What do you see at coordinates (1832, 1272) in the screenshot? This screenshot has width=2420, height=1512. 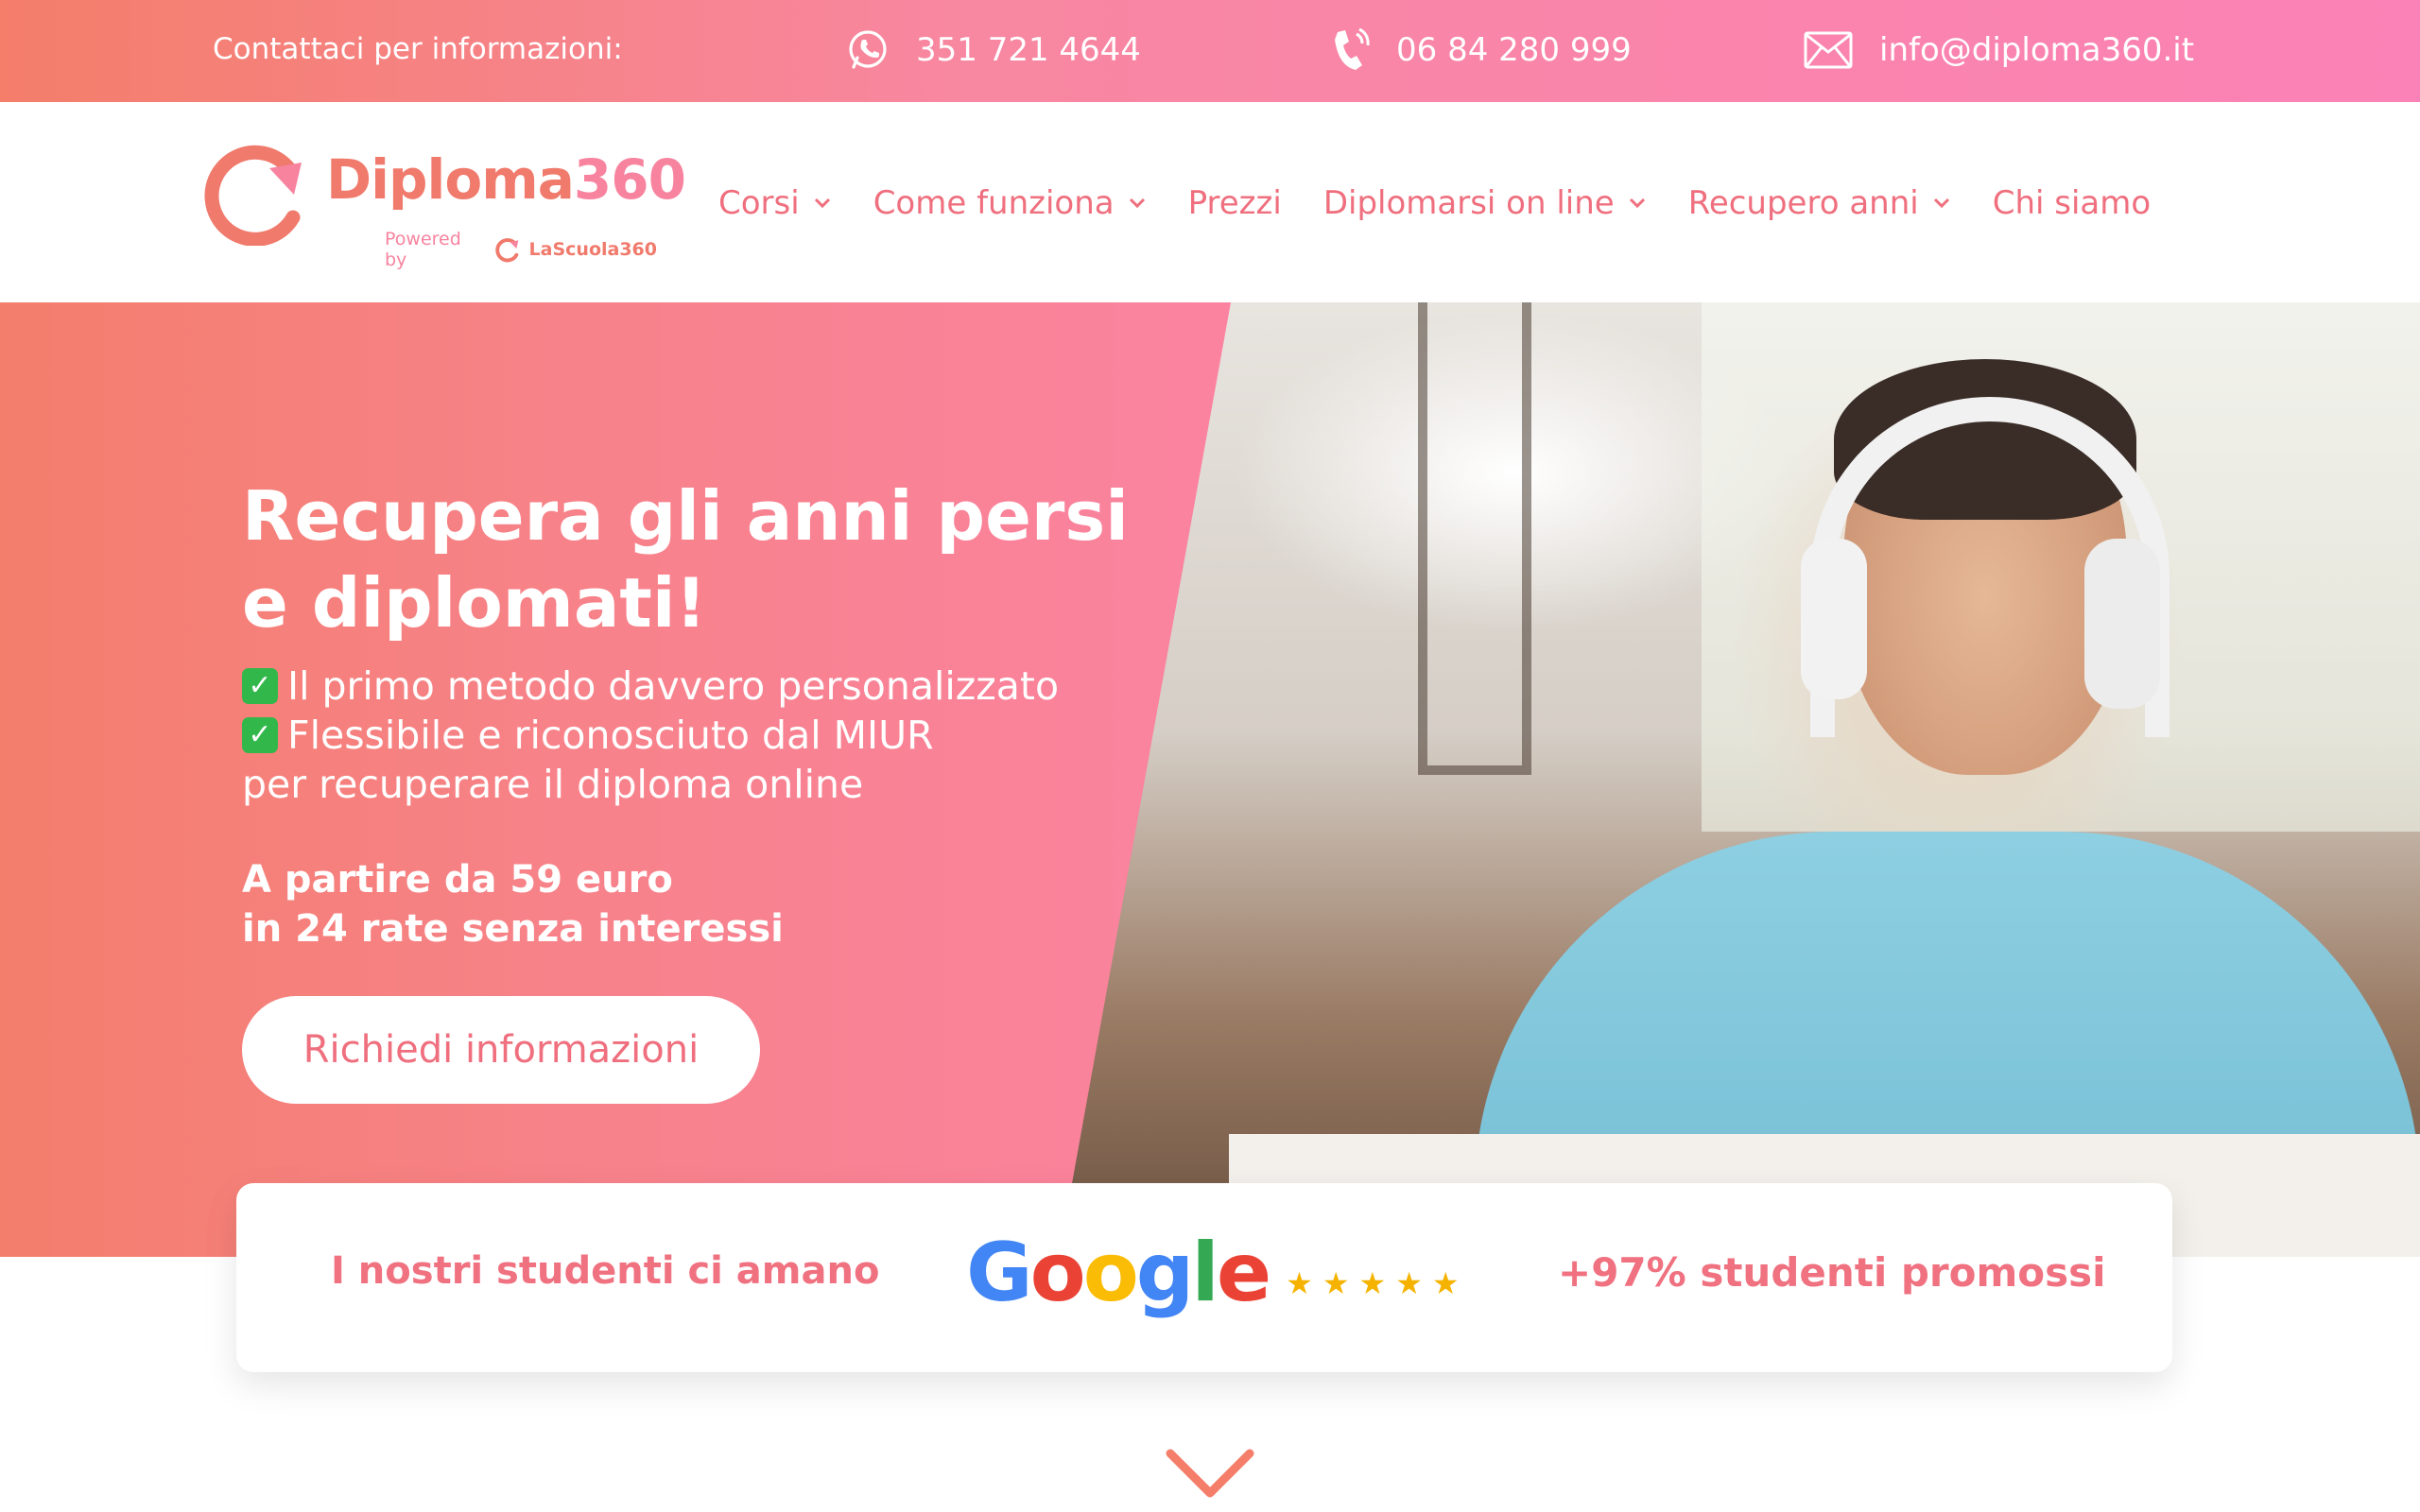 I see `promoted-students-text: +97% studenti promossi` at bounding box center [1832, 1272].